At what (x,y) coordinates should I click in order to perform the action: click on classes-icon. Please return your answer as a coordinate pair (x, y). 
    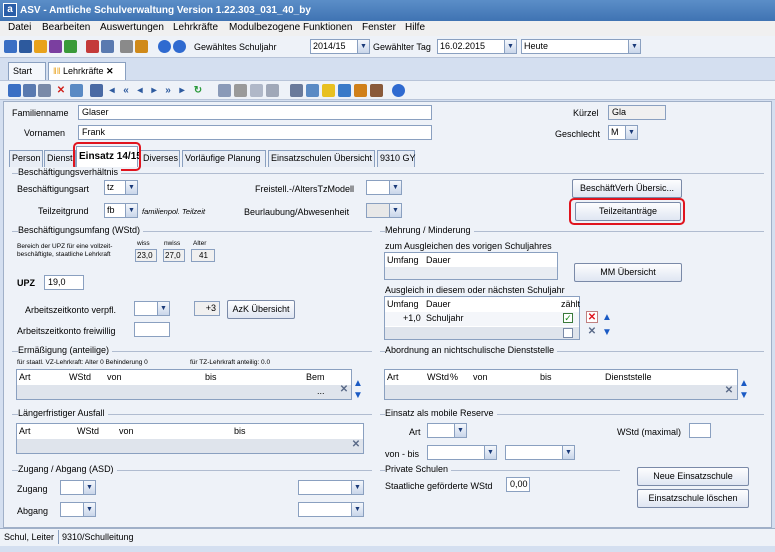
    Looking at the image, I should click on (70, 46).